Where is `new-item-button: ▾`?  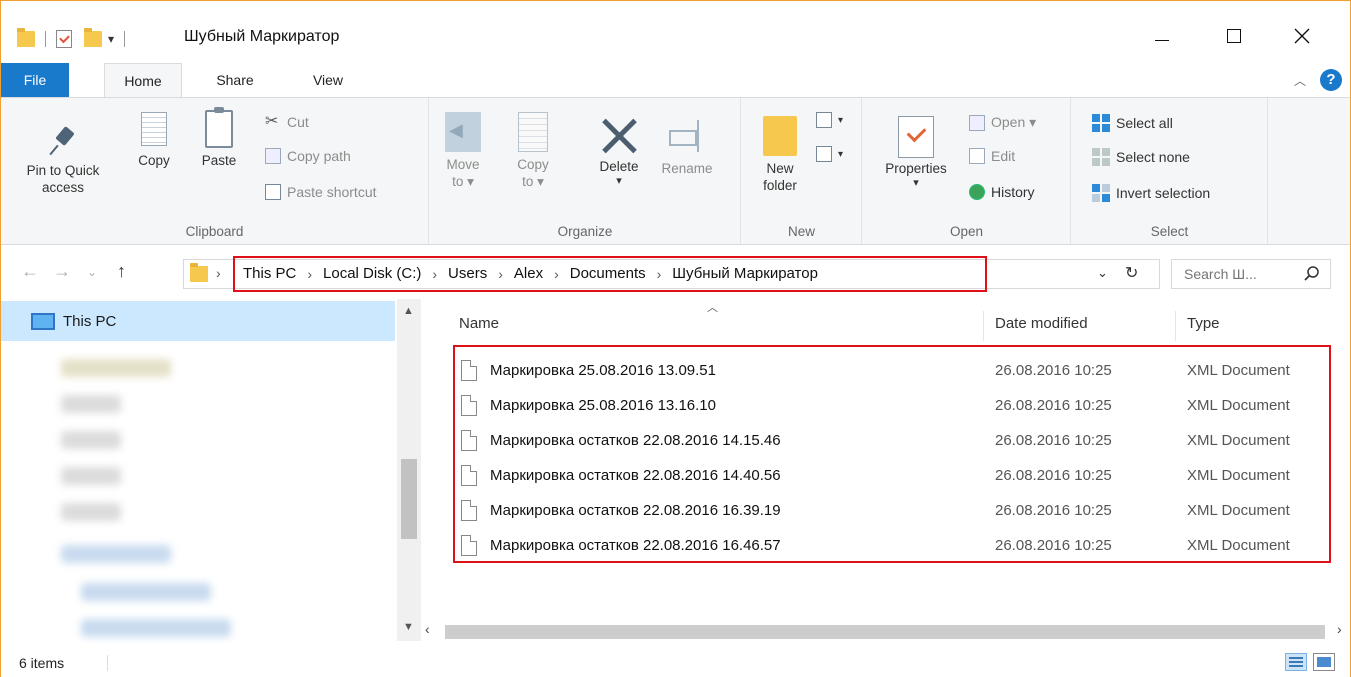
new-item-button: ▾ is located at coordinates (829, 120).